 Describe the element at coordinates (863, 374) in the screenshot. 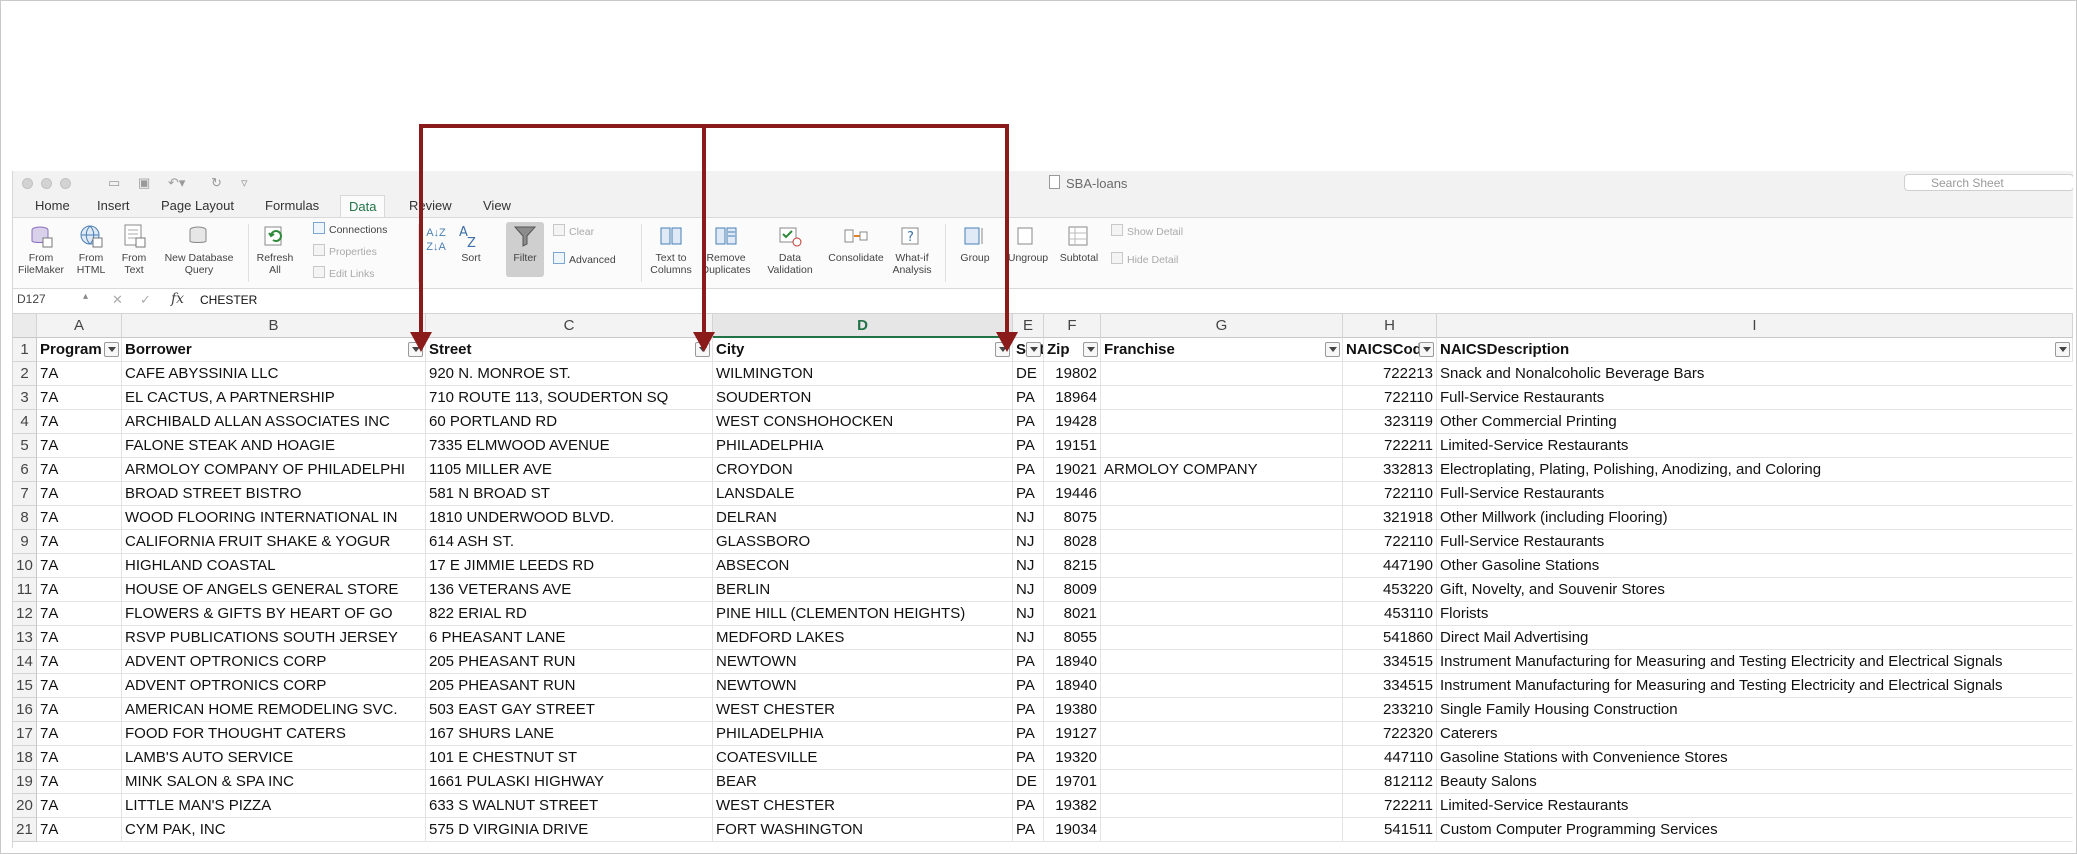

I see `cell-d: WILMINGTON` at that location.